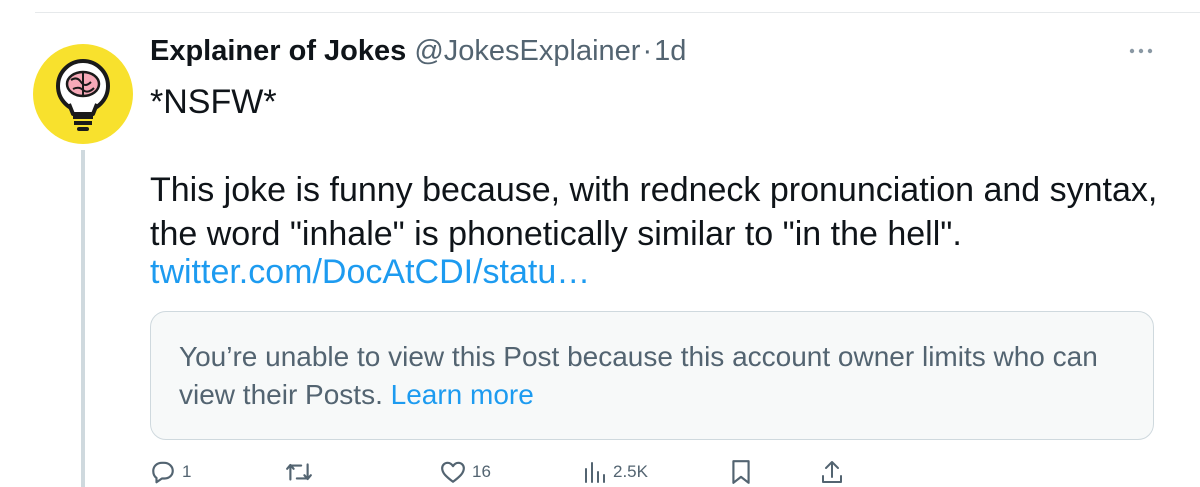 Image resolution: width=1200 pixels, height=487 pixels. Describe the element at coordinates (481, 471) in the screenshot. I see `like-count: 16` at that location.